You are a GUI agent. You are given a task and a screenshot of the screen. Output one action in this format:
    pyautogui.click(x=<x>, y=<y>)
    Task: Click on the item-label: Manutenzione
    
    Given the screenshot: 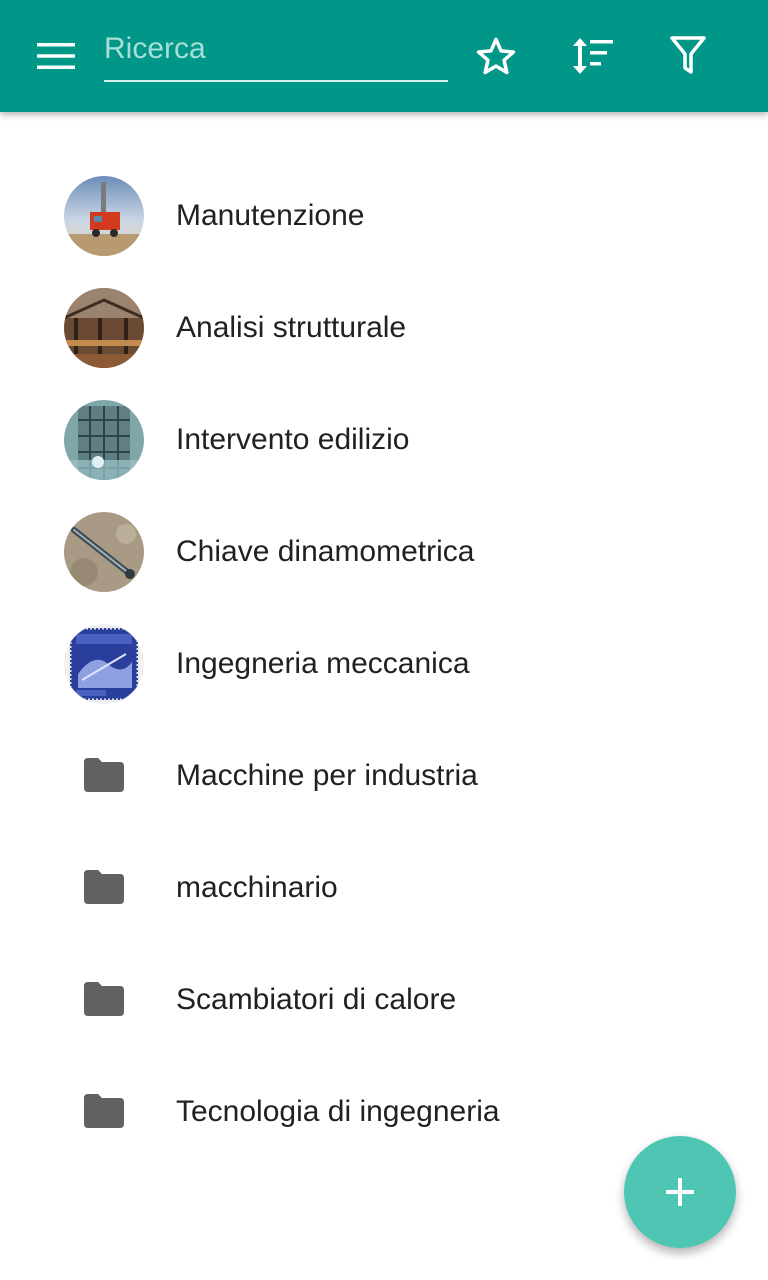 What is the action you would take?
    pyautogui.click(x=270, y=215)
    